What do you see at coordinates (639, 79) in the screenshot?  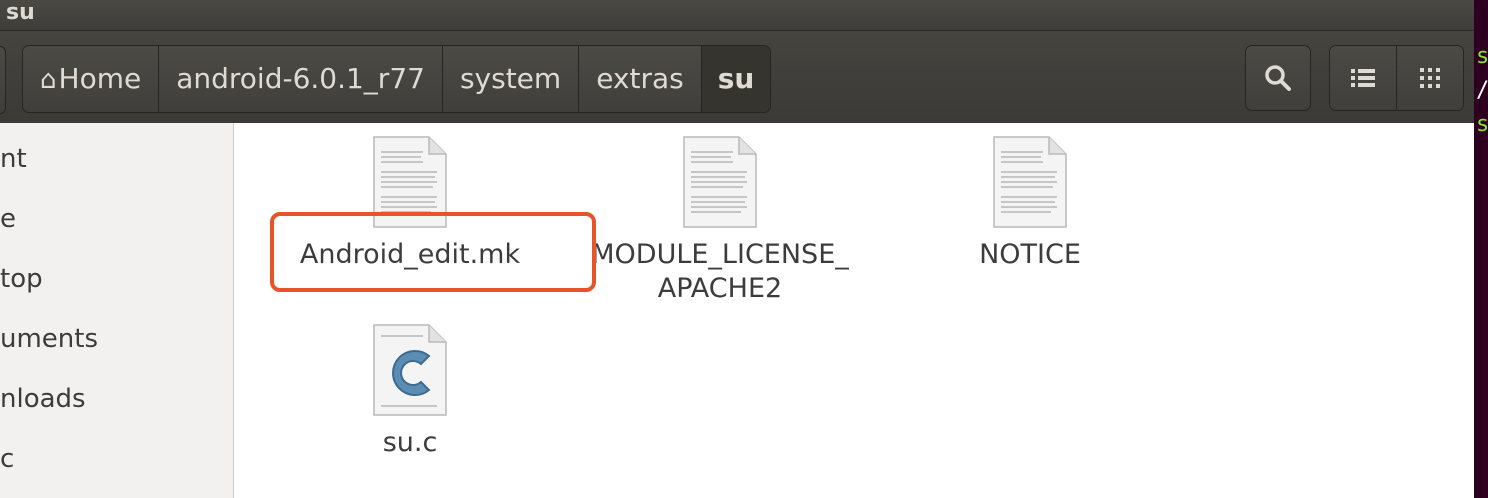 I see `breadcrumb-extras: extras` at bounding box center [639, 79].